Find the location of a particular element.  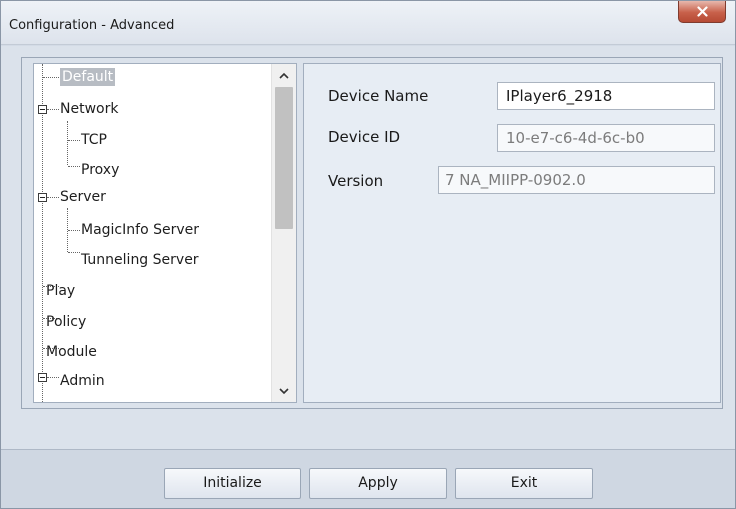

tree-item-server: Server is located at coordinates (83, 197).